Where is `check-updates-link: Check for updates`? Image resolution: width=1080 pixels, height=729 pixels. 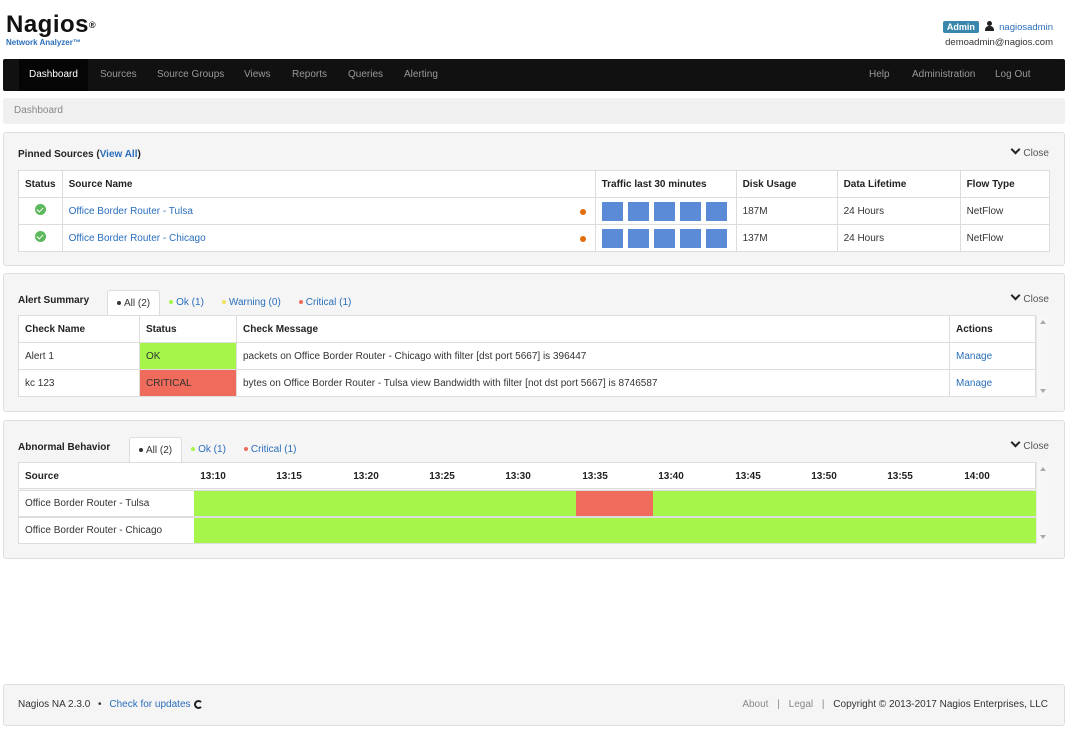
check-updates-link: Check for updates is located at coordinates (149, 704).